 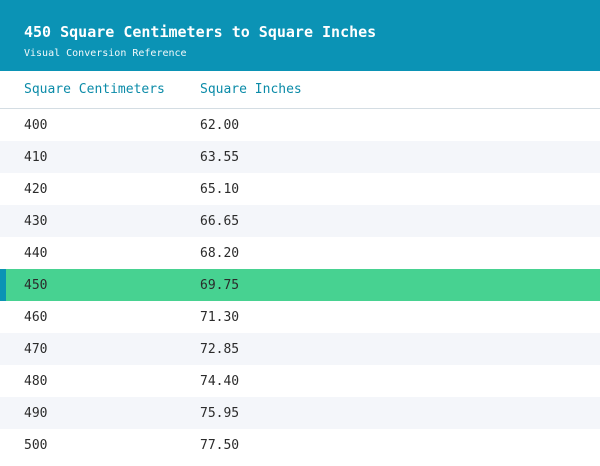 I want to click on table-row: 500 77.50, so click(x=300, y=445).